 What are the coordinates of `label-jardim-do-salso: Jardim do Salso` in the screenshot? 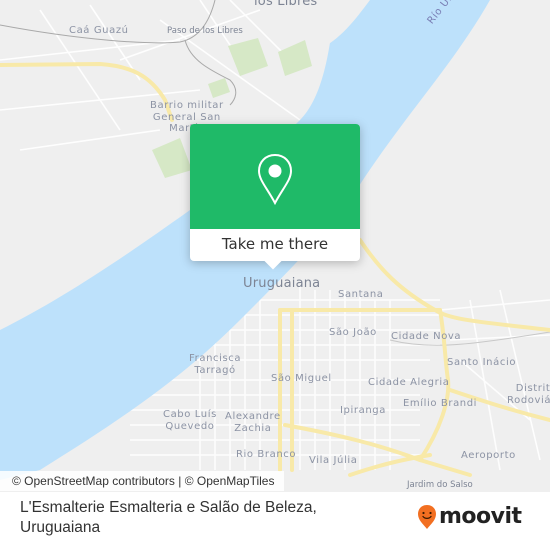 It's located at (440, 485).